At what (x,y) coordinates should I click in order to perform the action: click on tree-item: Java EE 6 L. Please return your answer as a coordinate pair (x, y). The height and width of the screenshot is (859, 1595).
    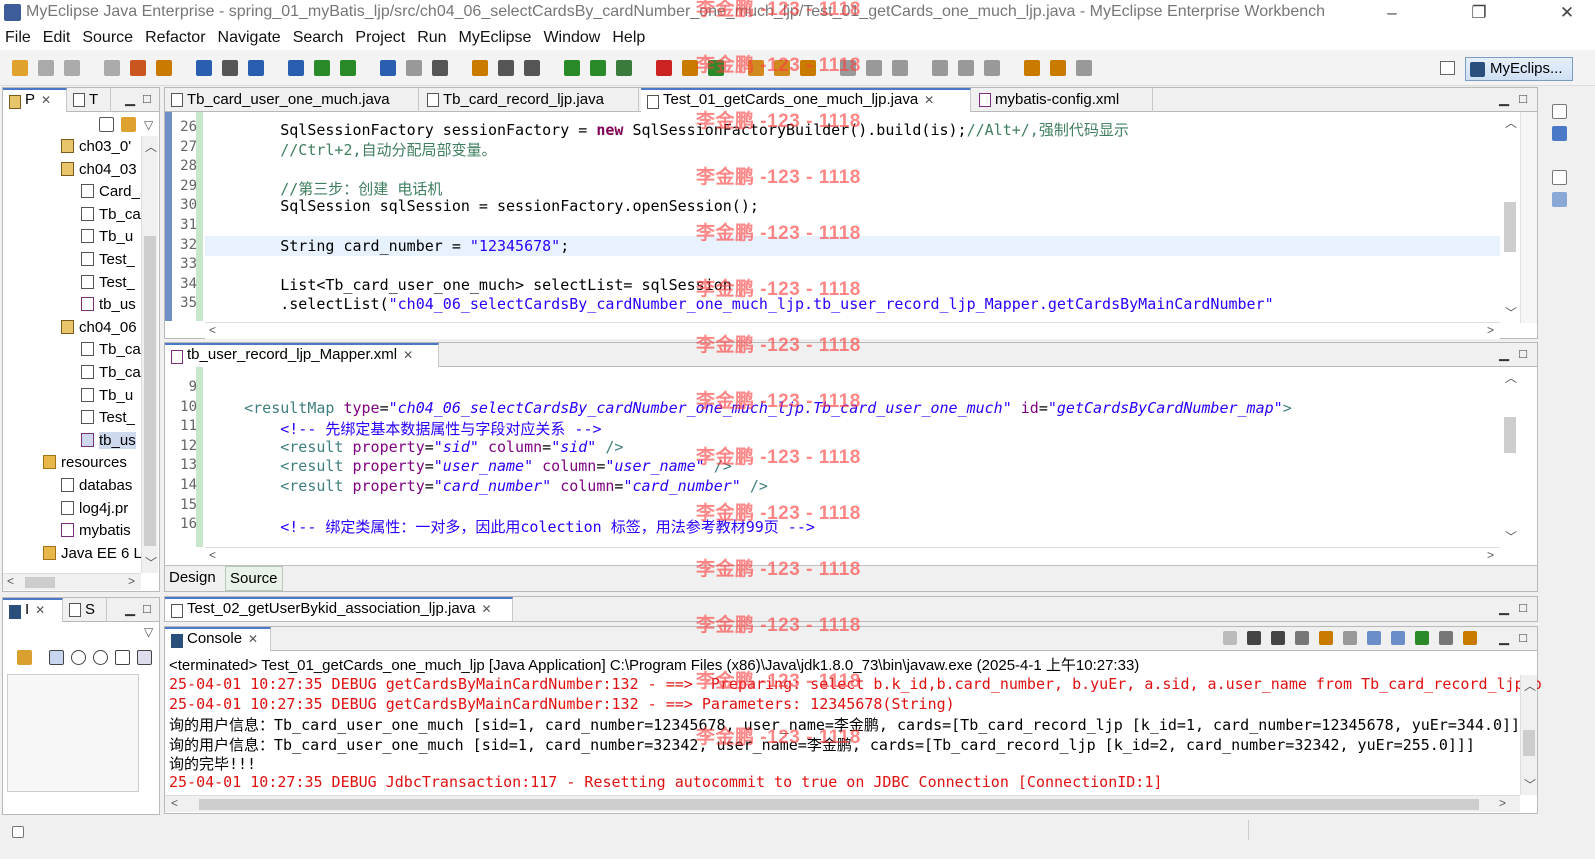
    Looking at the image, I should click on (92, 553).